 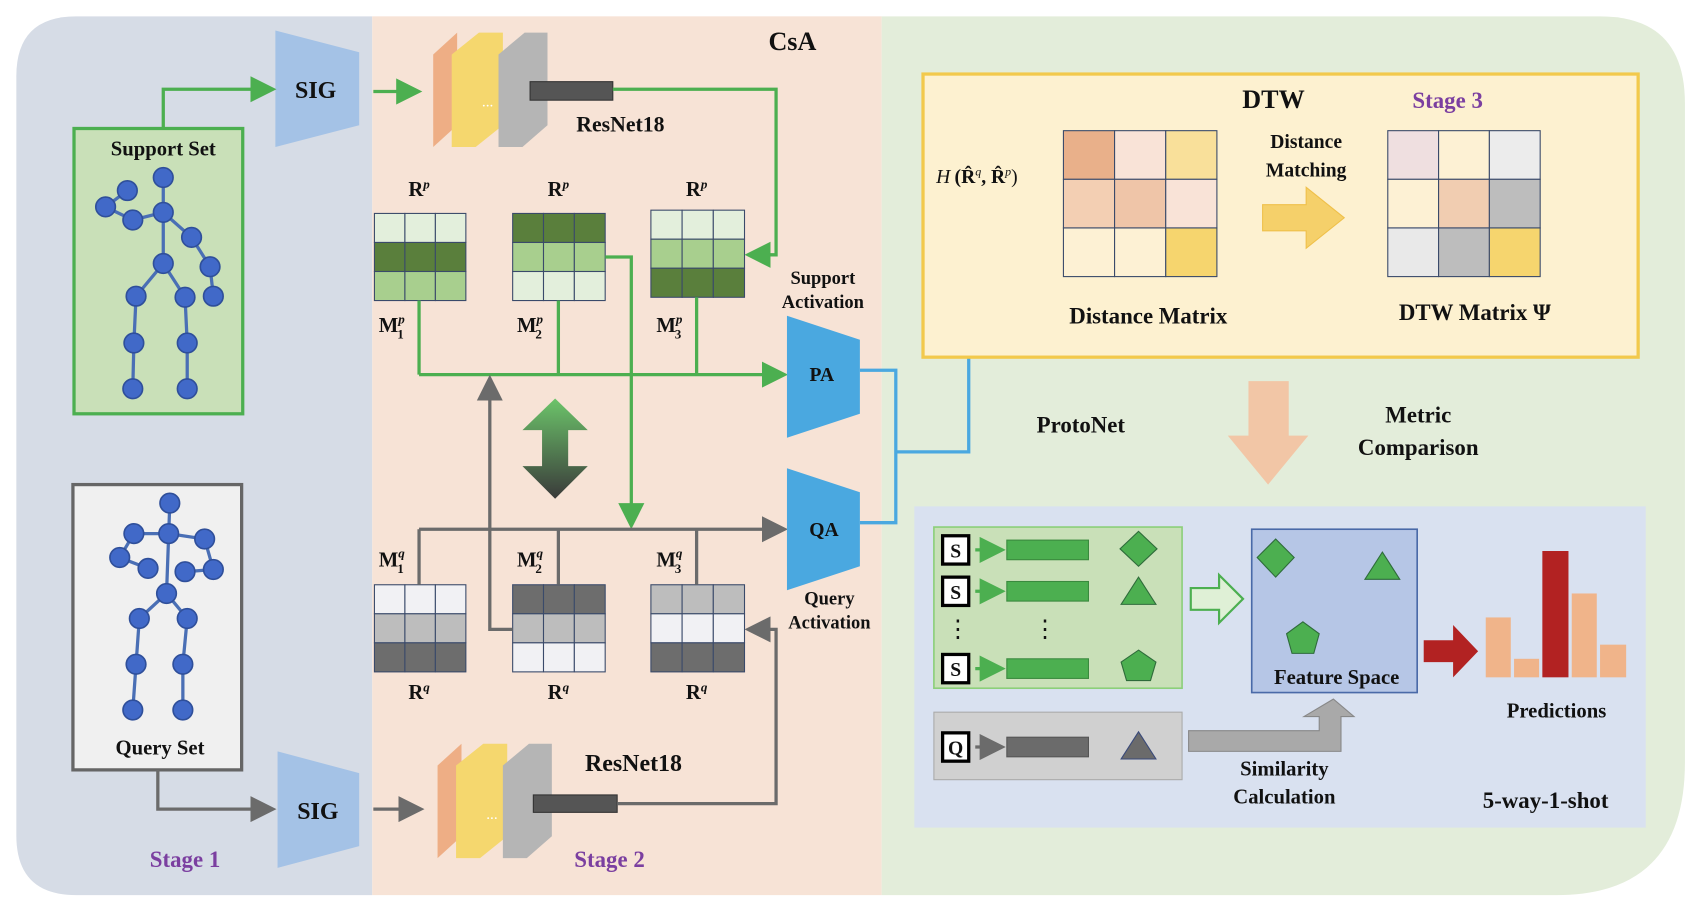 What do you see at coordinates (1048, 747) in the screenshot?
I see `query-feature-bar` at bounding box center [1048, 747].